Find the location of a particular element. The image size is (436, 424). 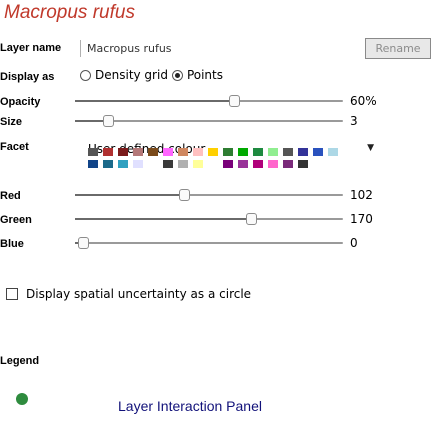

layer-interaction-panel-title: Layer Interaction Panel is located at coordinates (190, 406).